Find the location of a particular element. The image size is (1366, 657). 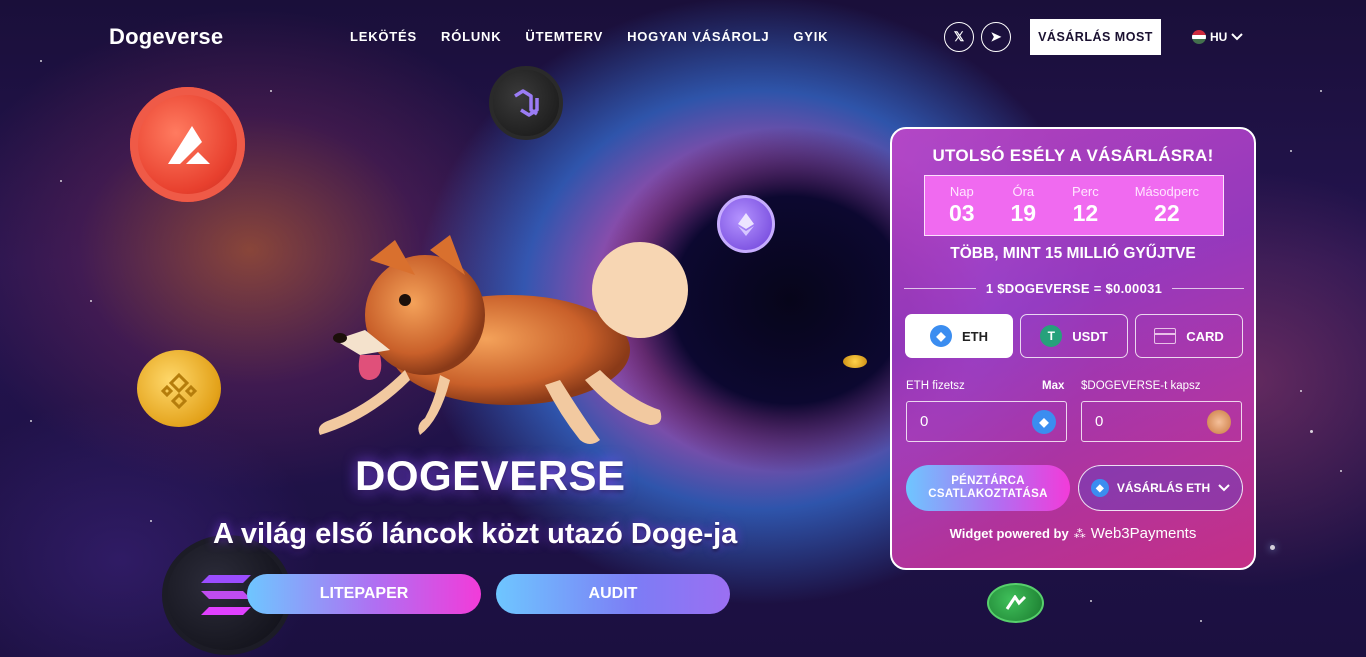

audit-button: AUDIT is located at coordinates (613, 594).